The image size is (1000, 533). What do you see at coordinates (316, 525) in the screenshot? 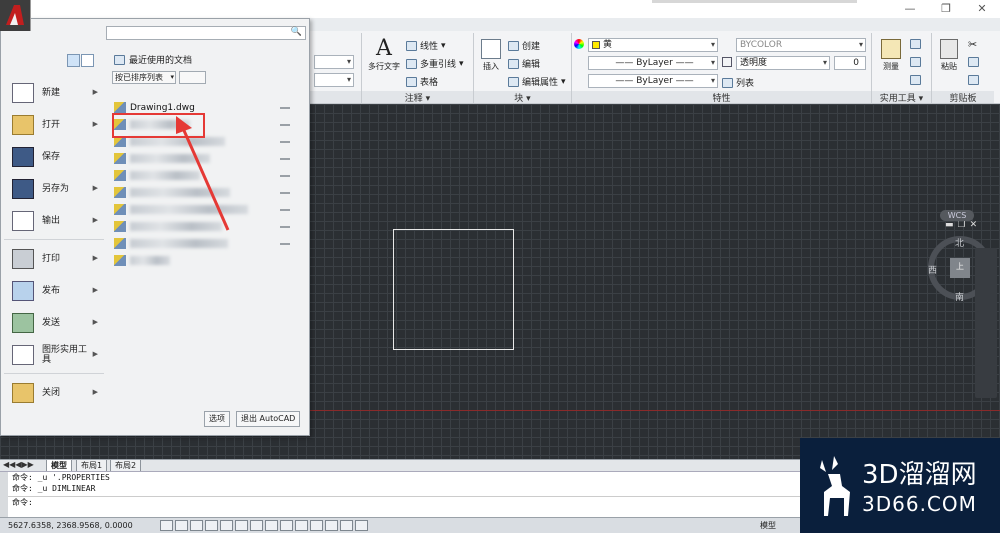
I see `lweight-toggle` at bounding box center [316, 525].